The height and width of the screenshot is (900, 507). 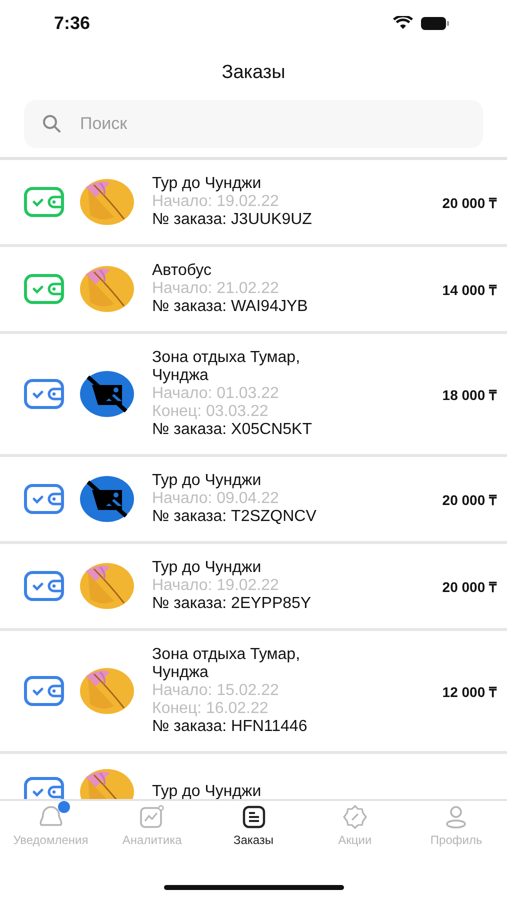 What do you see at coordinates (216, 289) in the screenshot?
I see `order-date: Начало: 21.02.22` at bounding box center [216, 289].